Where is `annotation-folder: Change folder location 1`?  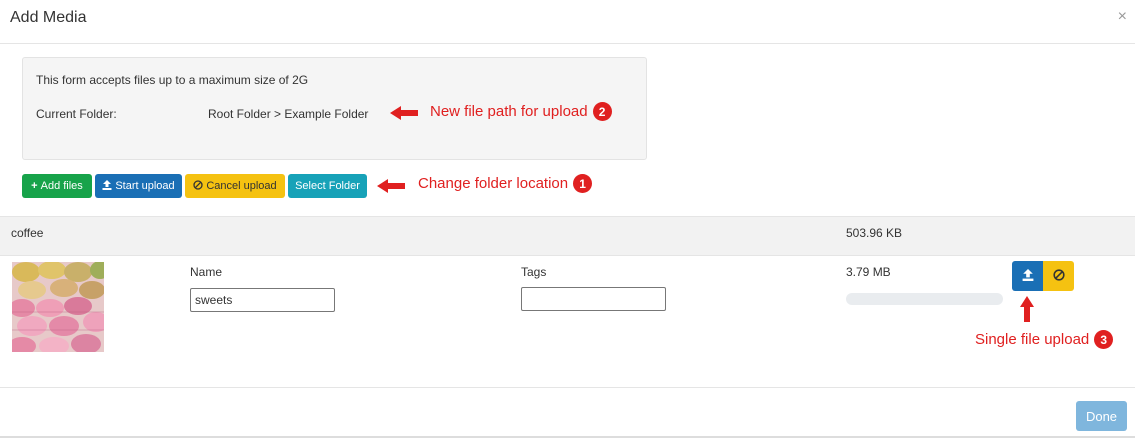 annotation-folder: Change folder location 1 is located at coordinates (505, 183).